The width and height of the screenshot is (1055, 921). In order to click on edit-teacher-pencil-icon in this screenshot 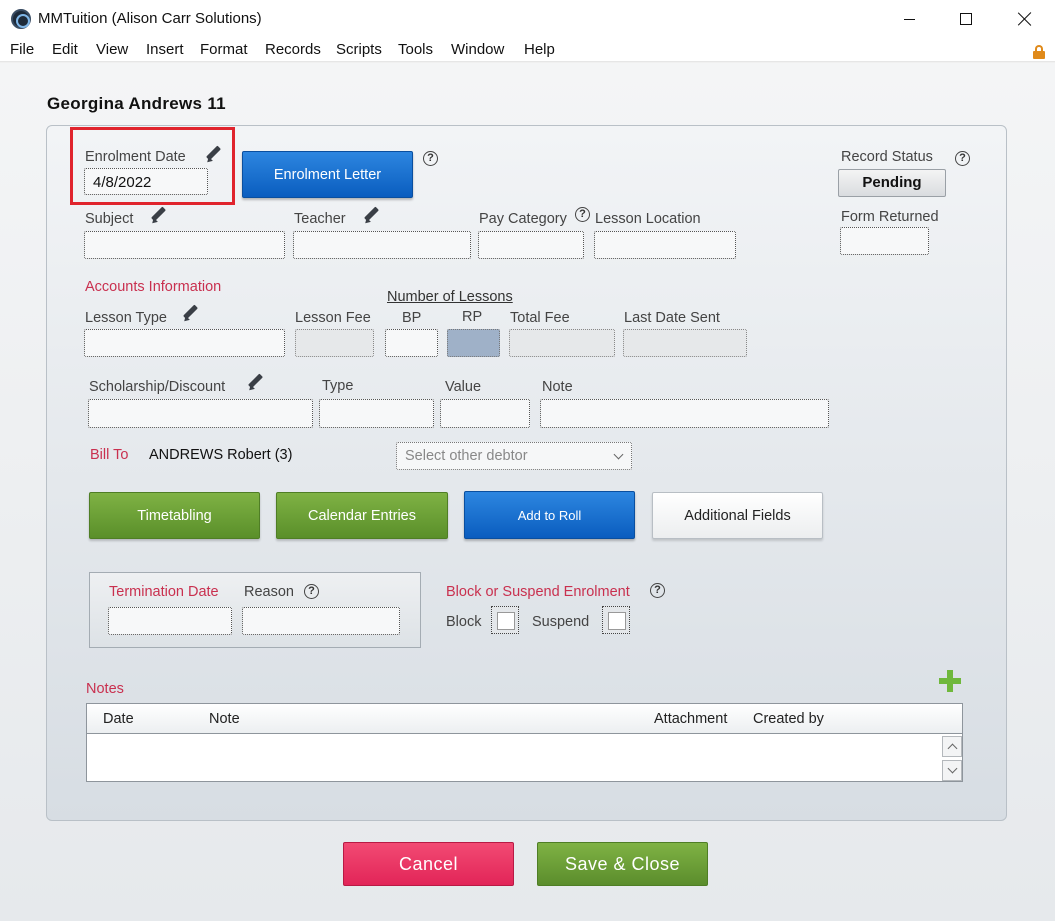, I will do `click(371, 216)`.